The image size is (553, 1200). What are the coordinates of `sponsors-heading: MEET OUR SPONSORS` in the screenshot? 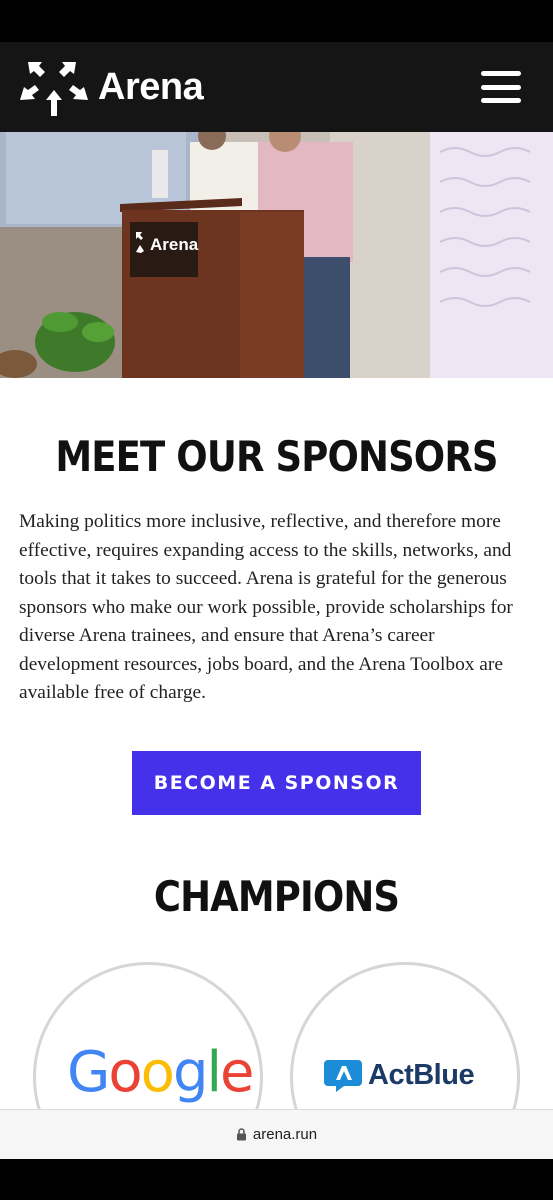 It's located at (276, 456).